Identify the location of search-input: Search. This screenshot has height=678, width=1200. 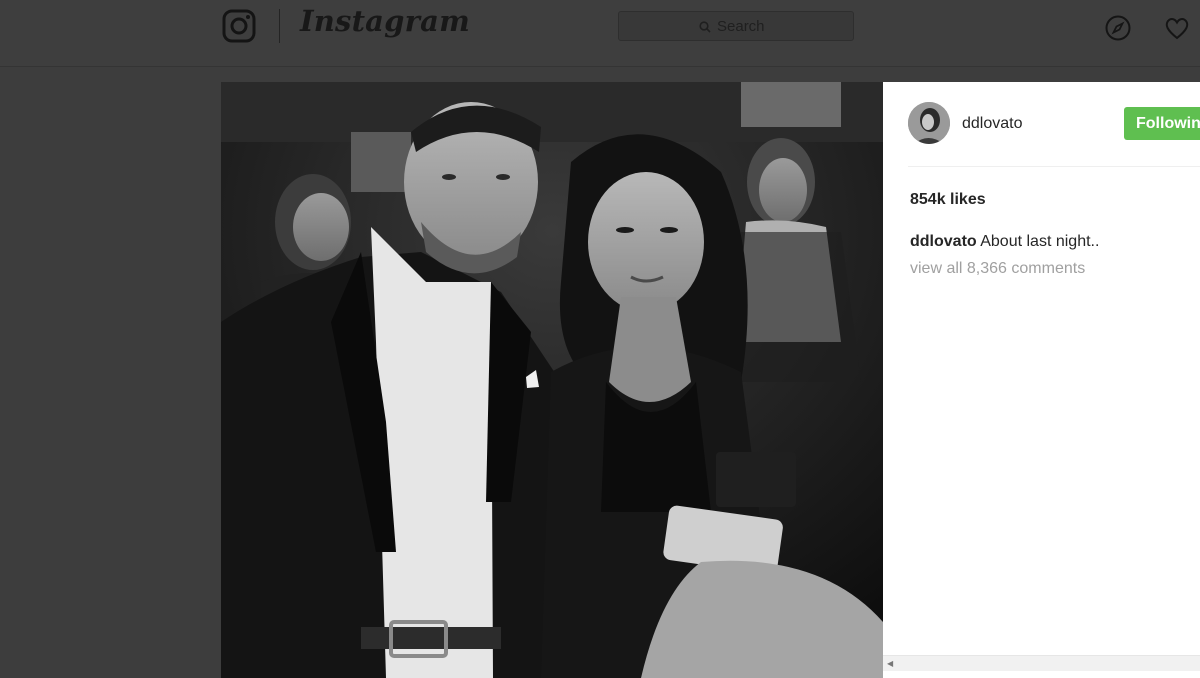
(736, 26).